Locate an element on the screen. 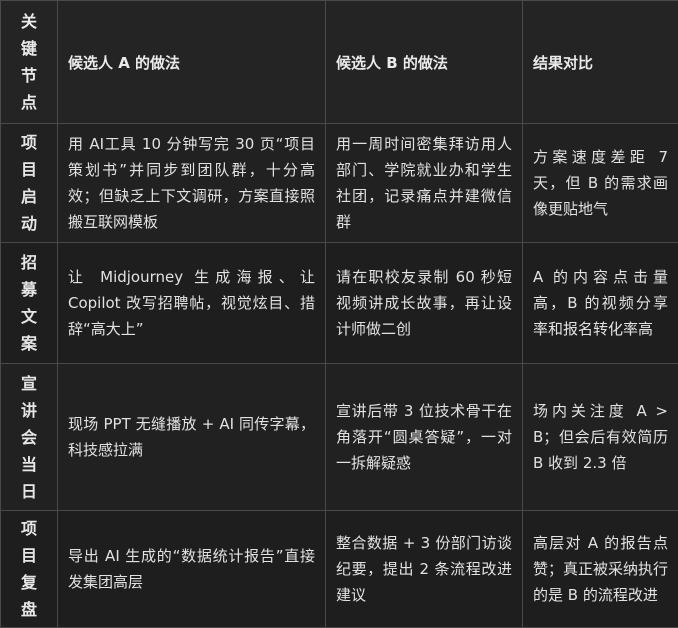 The height and width of the screenshot is (628, 678). row-node-cell: 宣讲会当日 is located at coordinates (29, 437).